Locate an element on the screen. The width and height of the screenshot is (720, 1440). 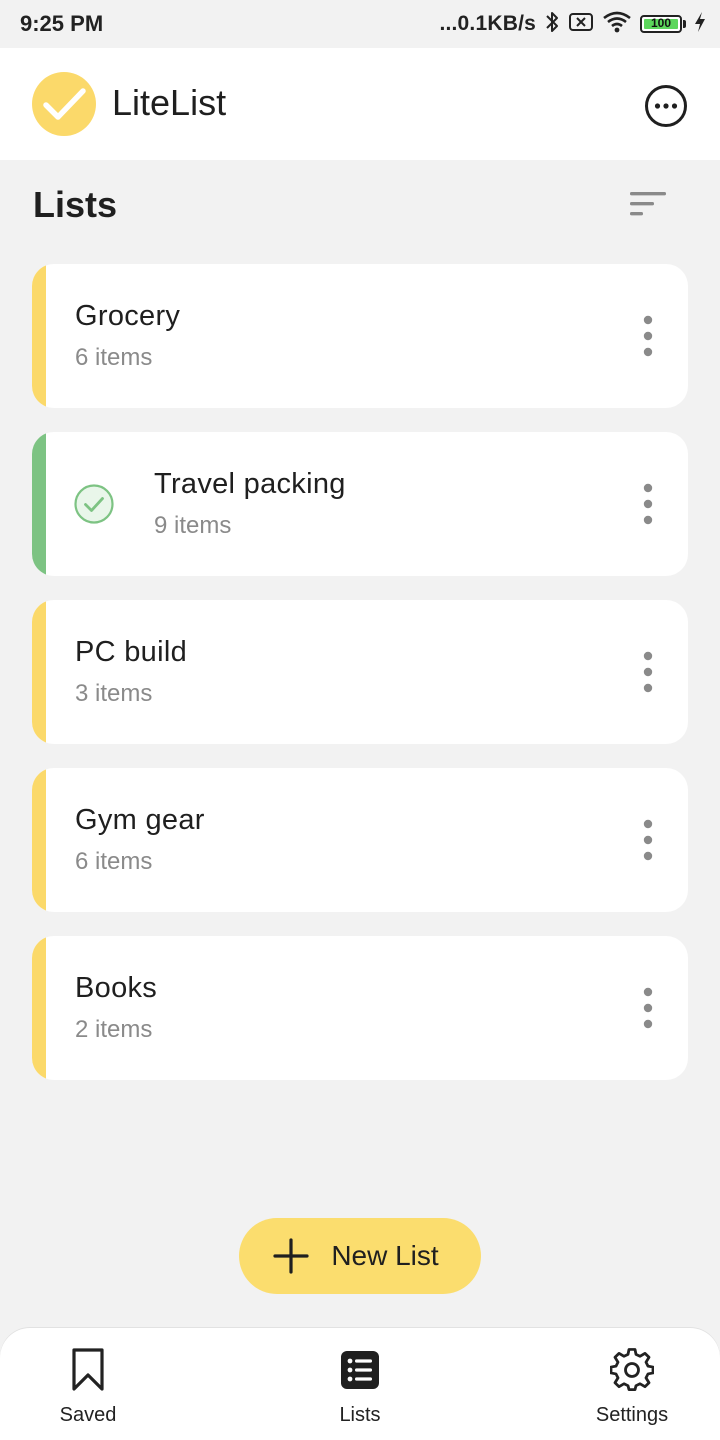
list-title: Travel packing is located at coordinates (250, 484).